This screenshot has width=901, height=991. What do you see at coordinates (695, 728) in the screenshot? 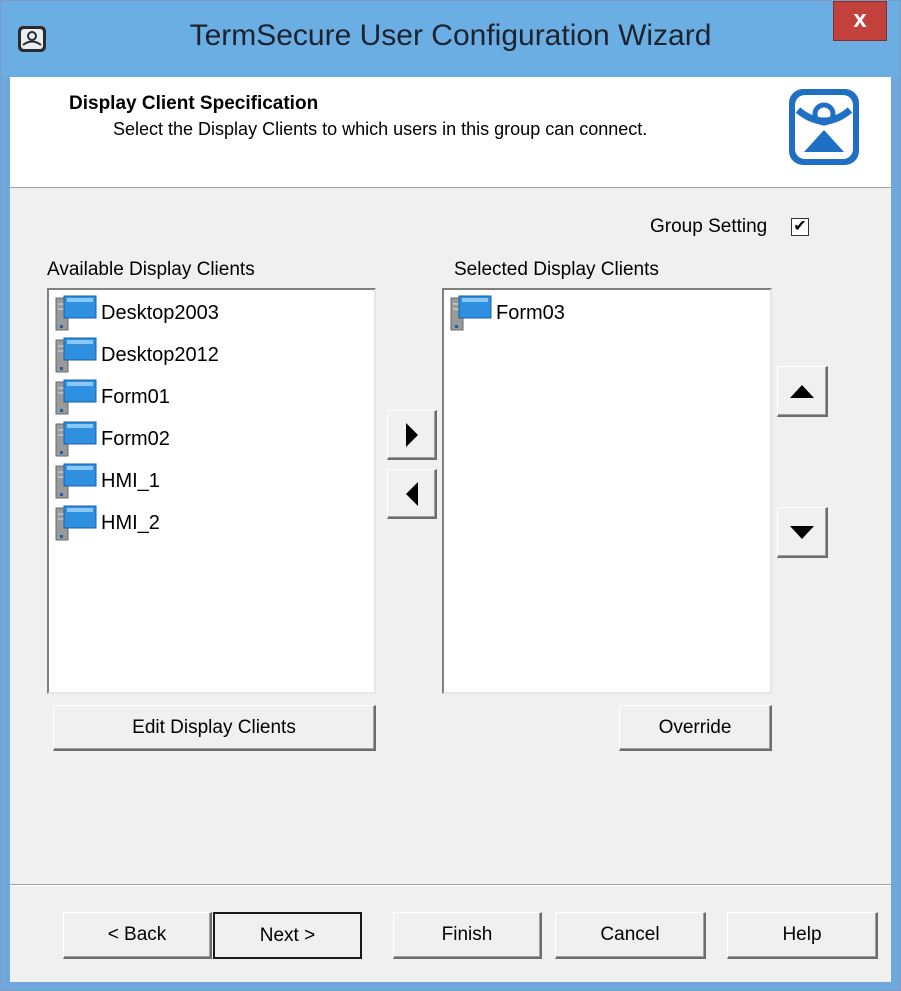
I see `override-button: Override` at bounding box center [695, 728].